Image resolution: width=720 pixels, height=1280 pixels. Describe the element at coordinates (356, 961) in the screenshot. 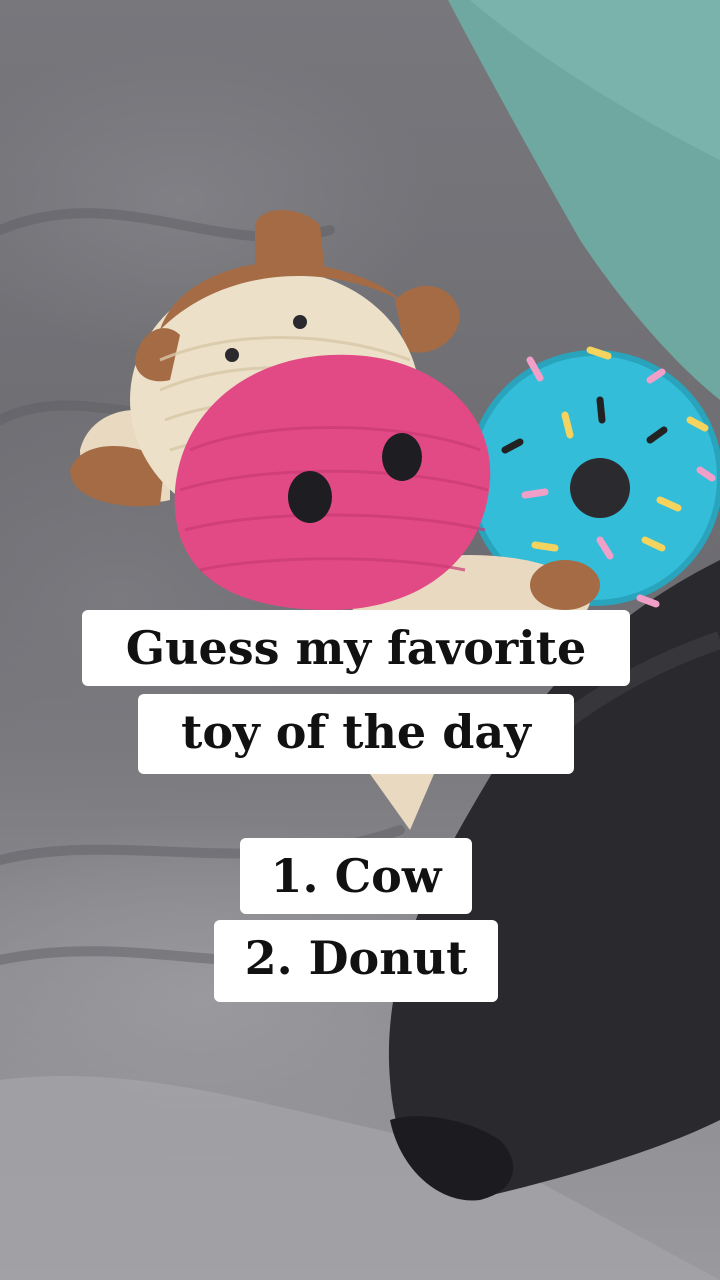

I see `option-donut: 2. Donut` at that location.